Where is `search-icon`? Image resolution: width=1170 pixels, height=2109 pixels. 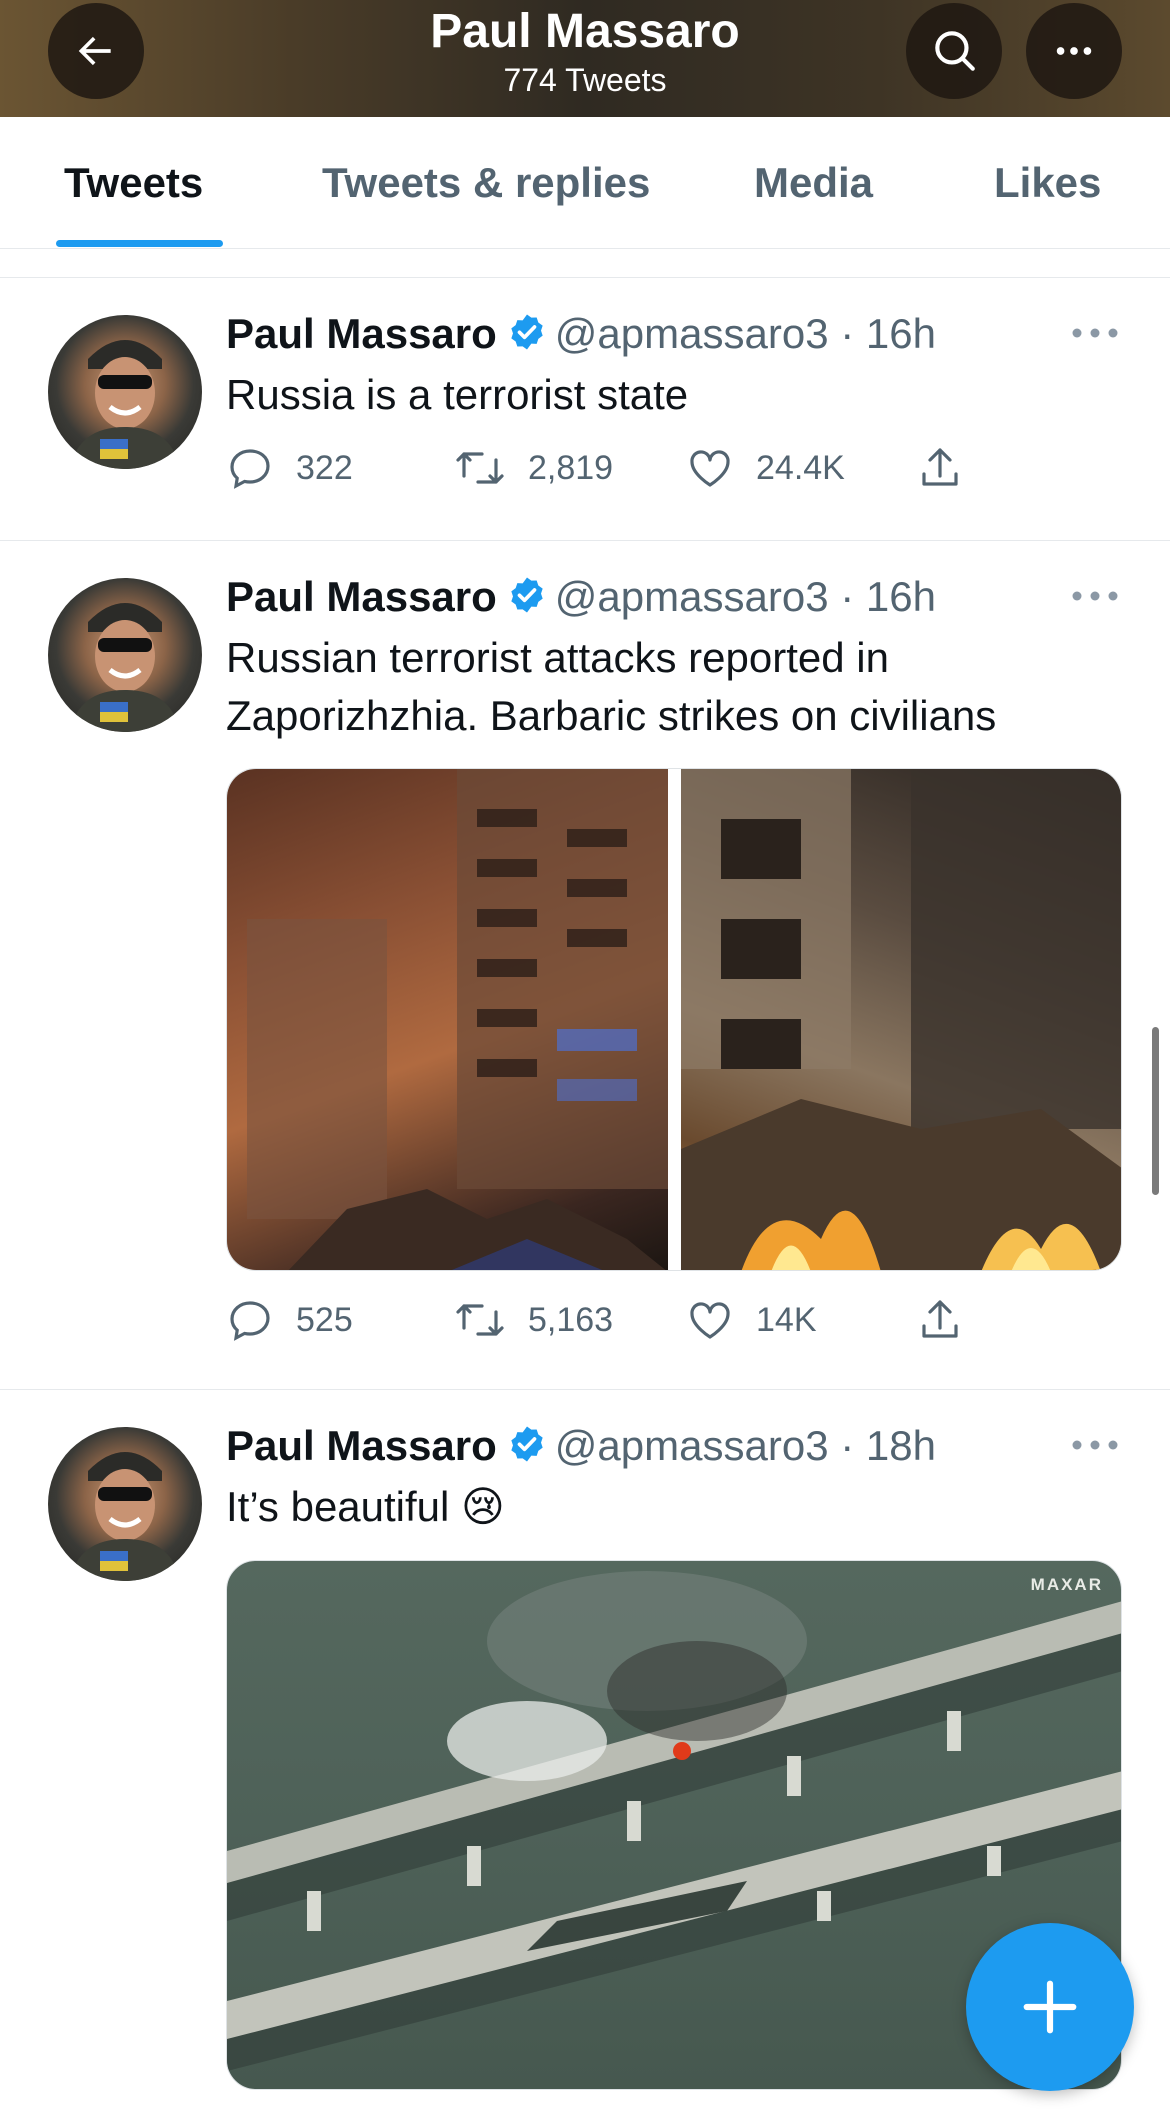 search-icon is located at coordinates (955, 51).